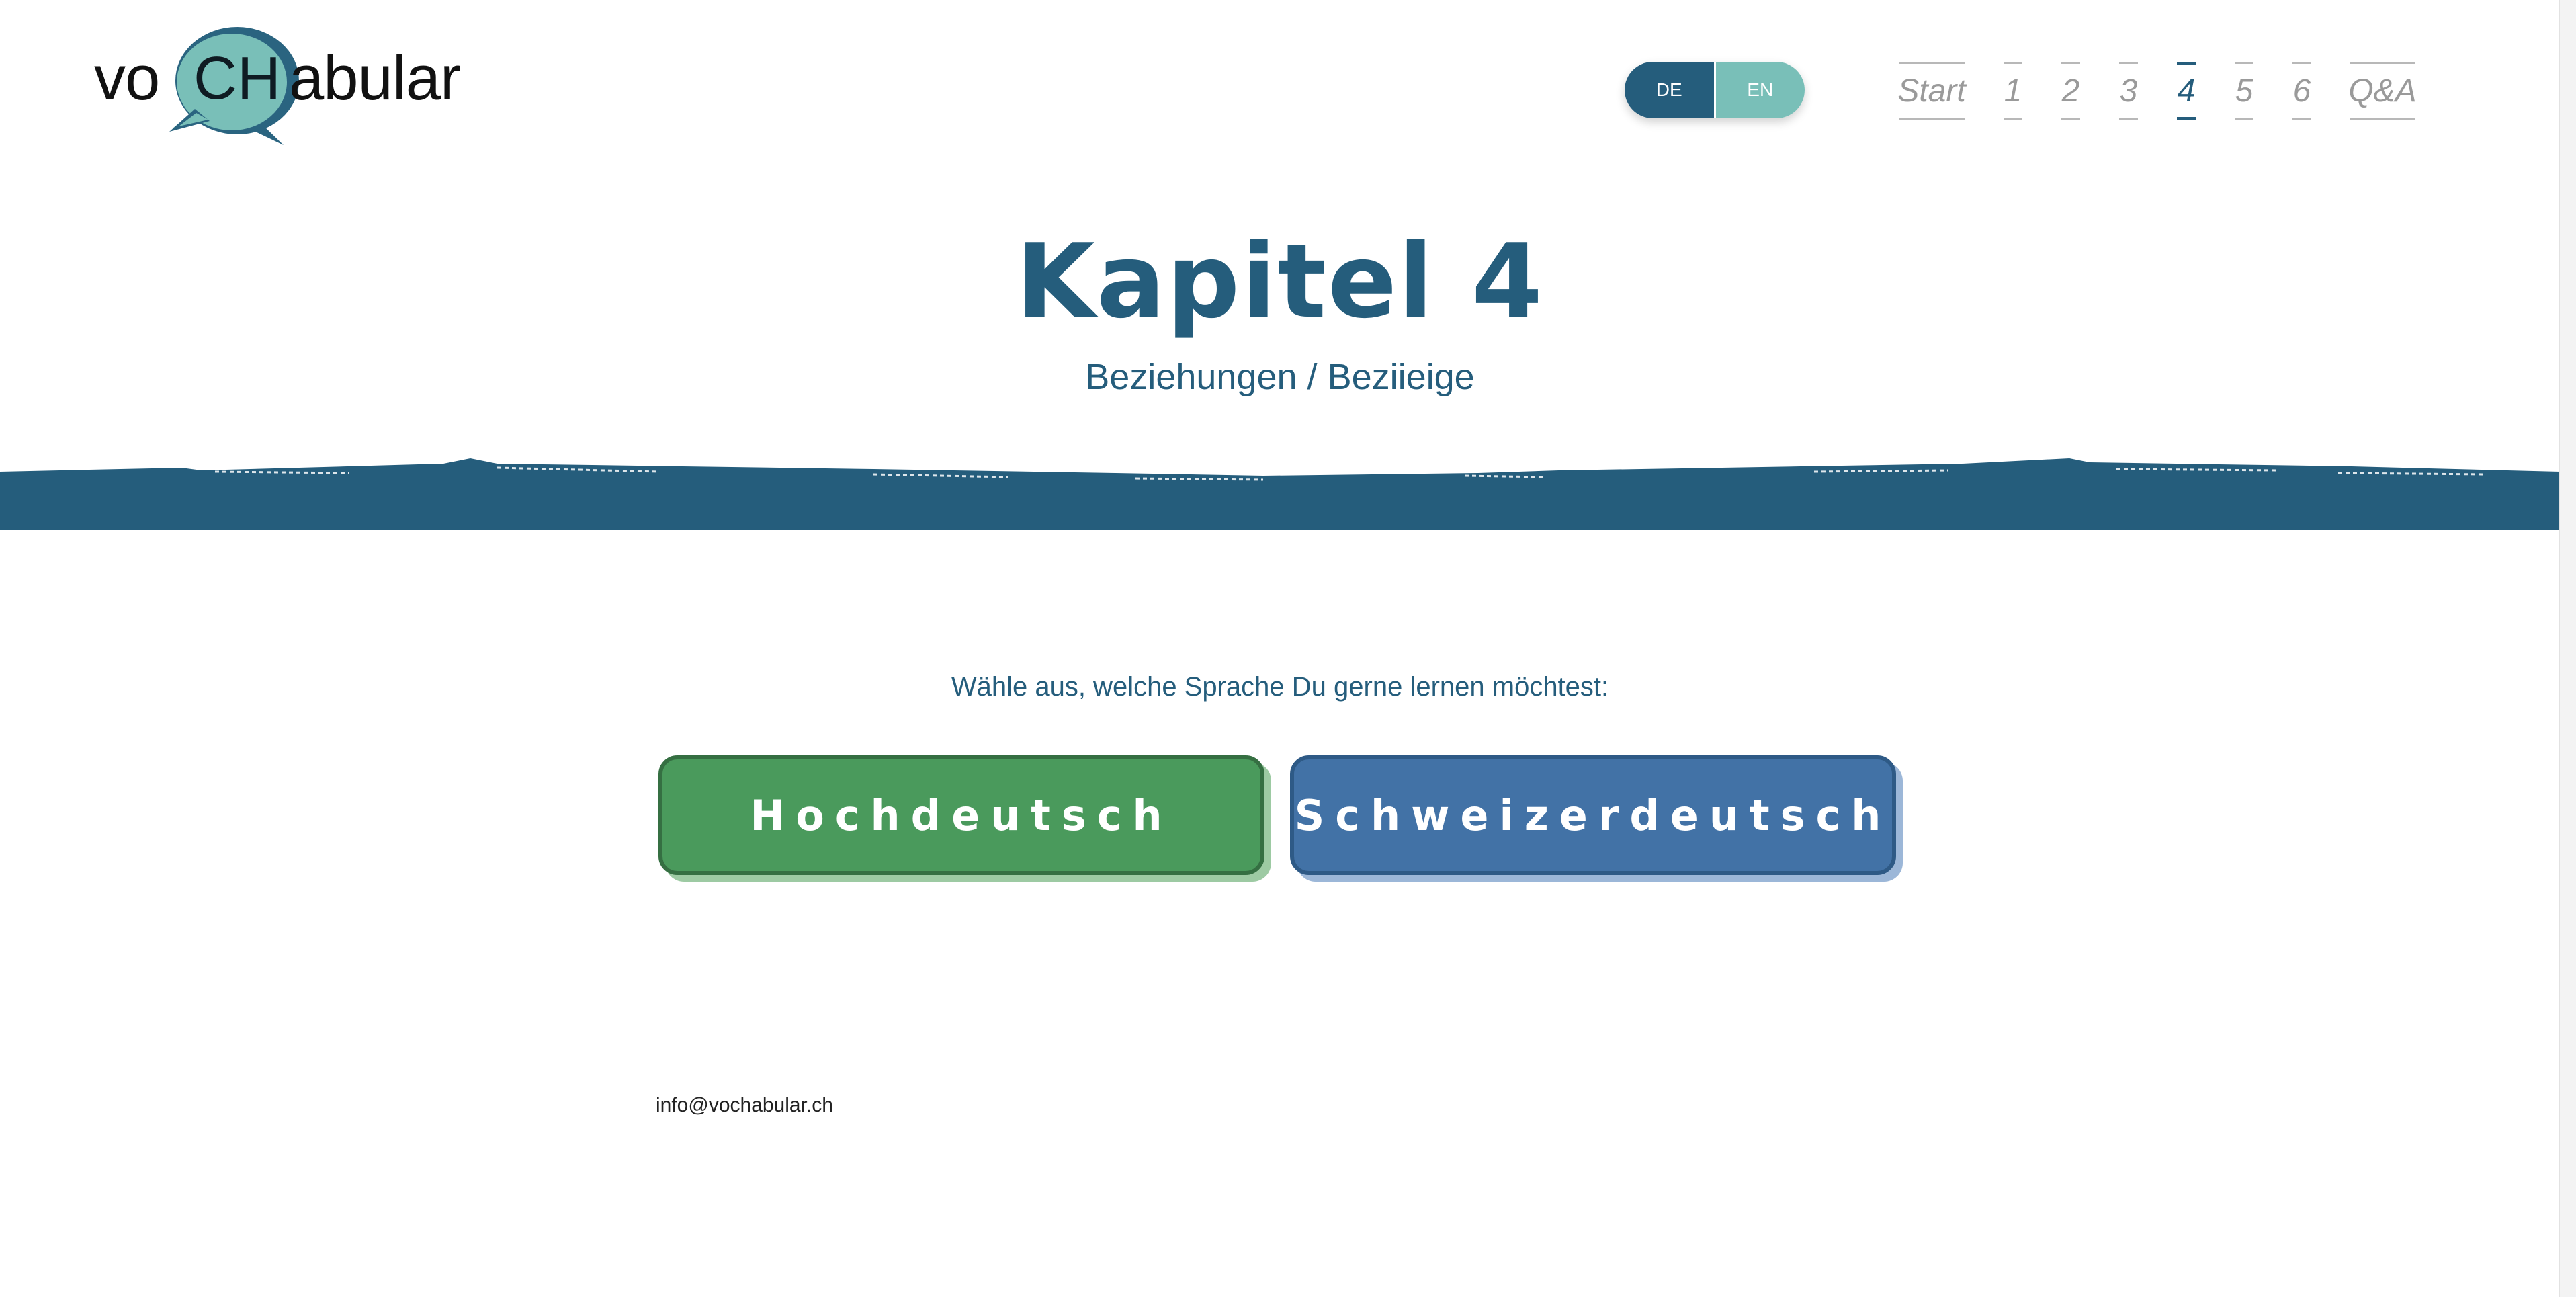 This screenshot has width=2576, height=1297. What do you see at coordinates (1280, 494) in the screenshot?
I see `brush-stroke-divider` at bounding box center [1280, 494].